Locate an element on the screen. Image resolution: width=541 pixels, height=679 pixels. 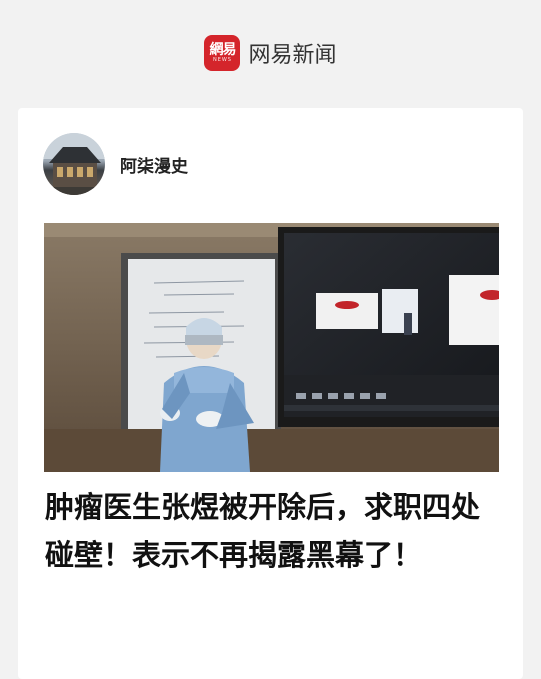
netease-logo-icon: 網易 NEWS is located at coordinates (222, 53).